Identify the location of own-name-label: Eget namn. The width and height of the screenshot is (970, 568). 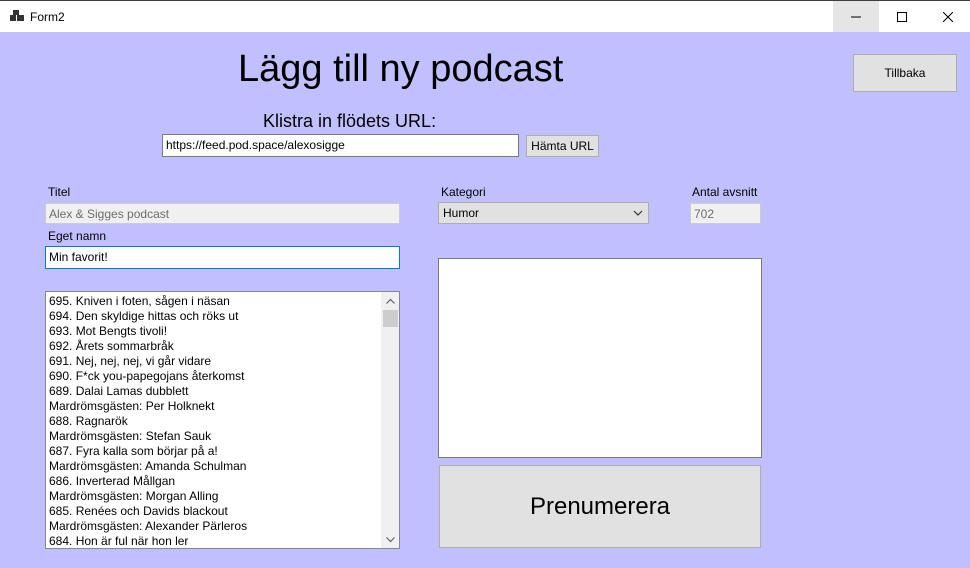
(77, 236).